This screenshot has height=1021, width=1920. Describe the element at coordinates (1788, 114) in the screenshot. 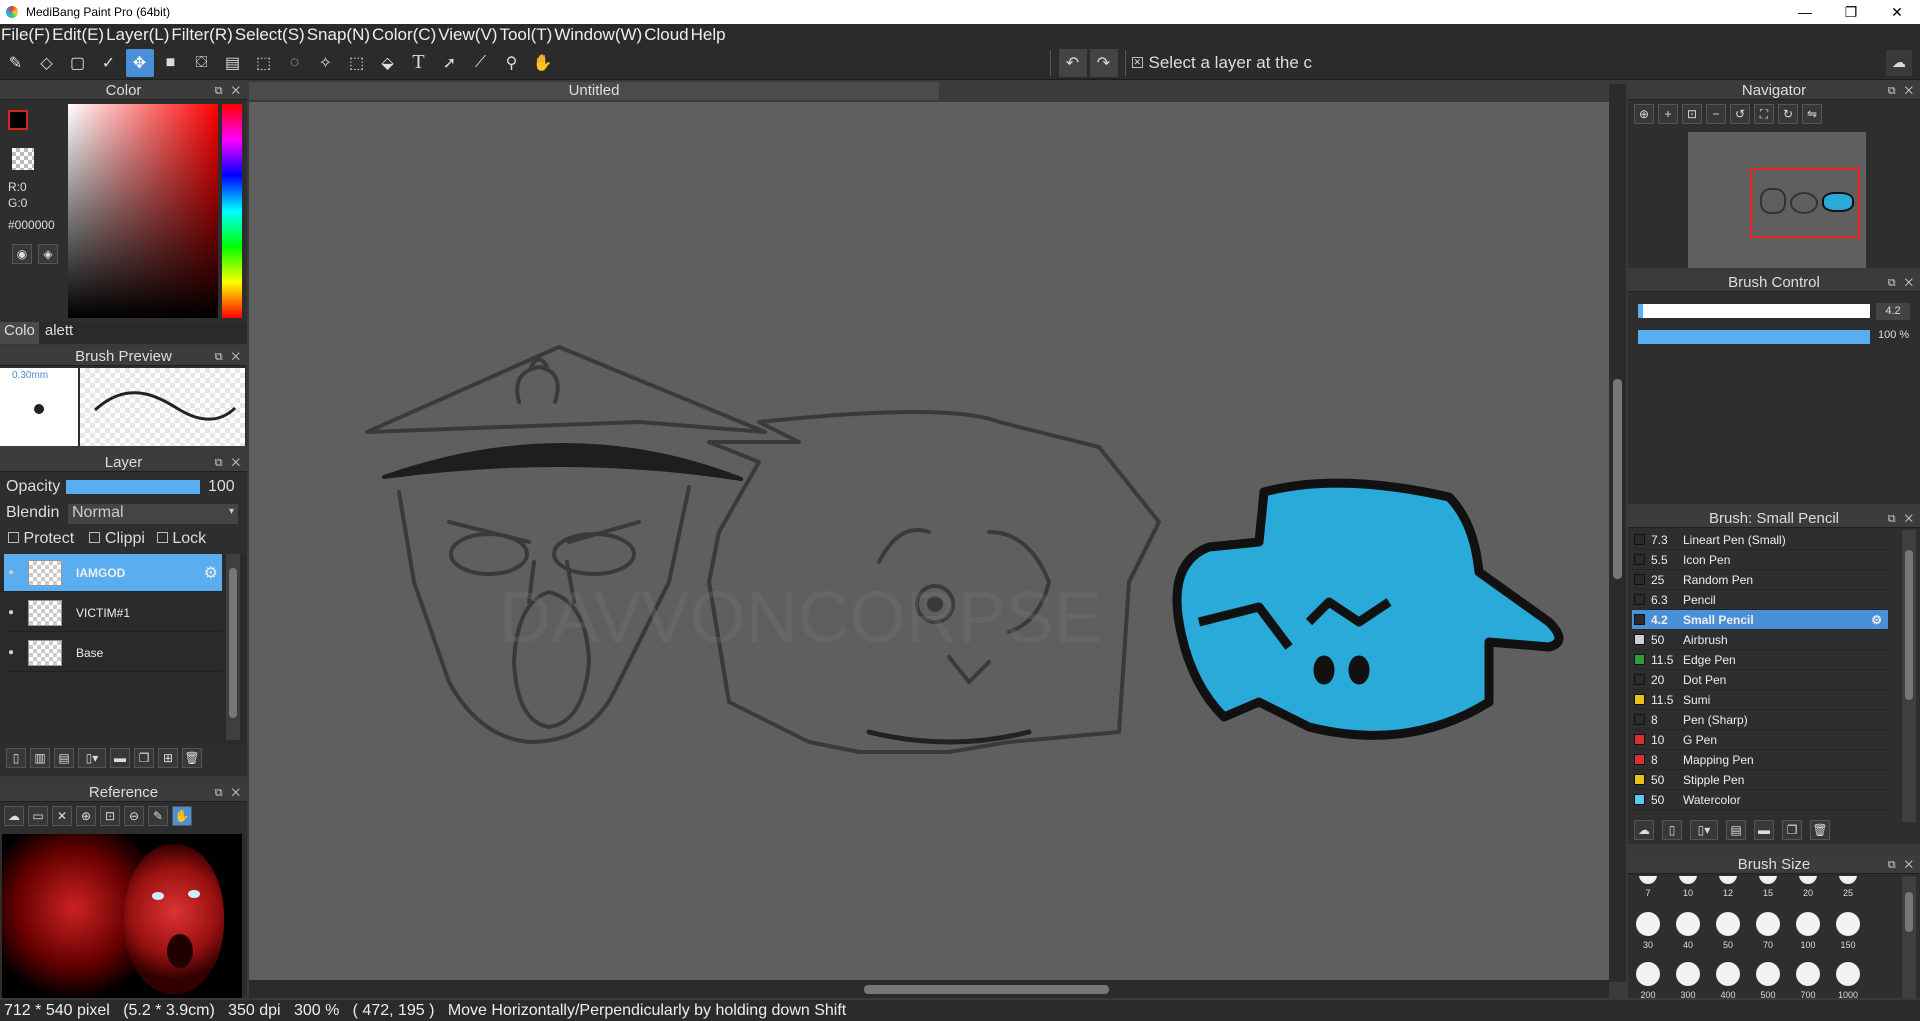

I see `rotate-right-icon: ↻` at that location.